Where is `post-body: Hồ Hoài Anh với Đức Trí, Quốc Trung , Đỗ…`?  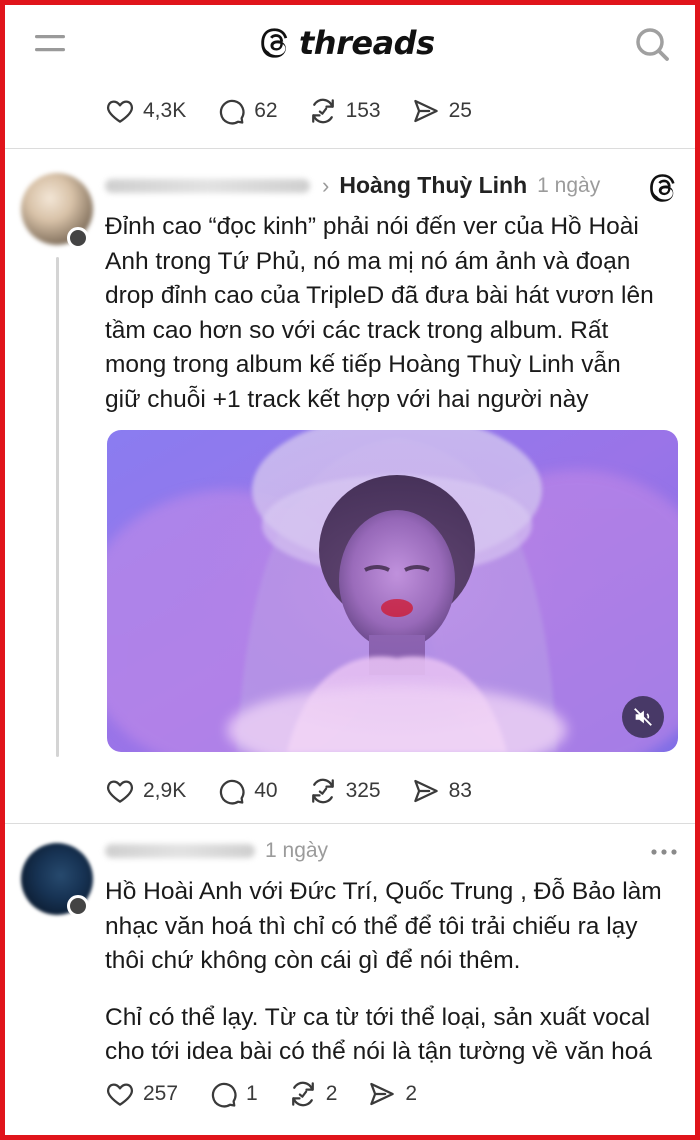 post-body: Hồ Hoài Anh với Đức Trí, Quốc Trung , Đỗ… is located at coordinates (390, 972).